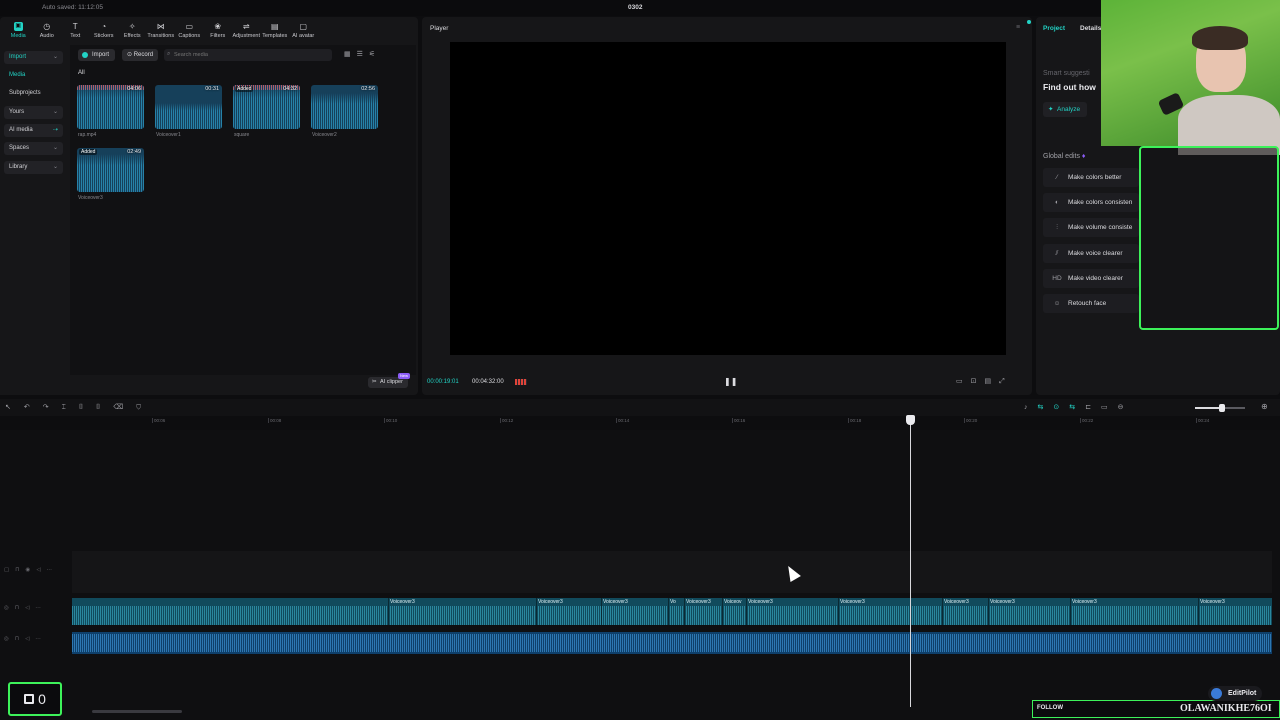 This screenshot has width=1280, height=720. What do you see at coordinates (33, 75) in the screenshot?
I see `sidebar-item-media: Media` at bounding box center [33, 75].